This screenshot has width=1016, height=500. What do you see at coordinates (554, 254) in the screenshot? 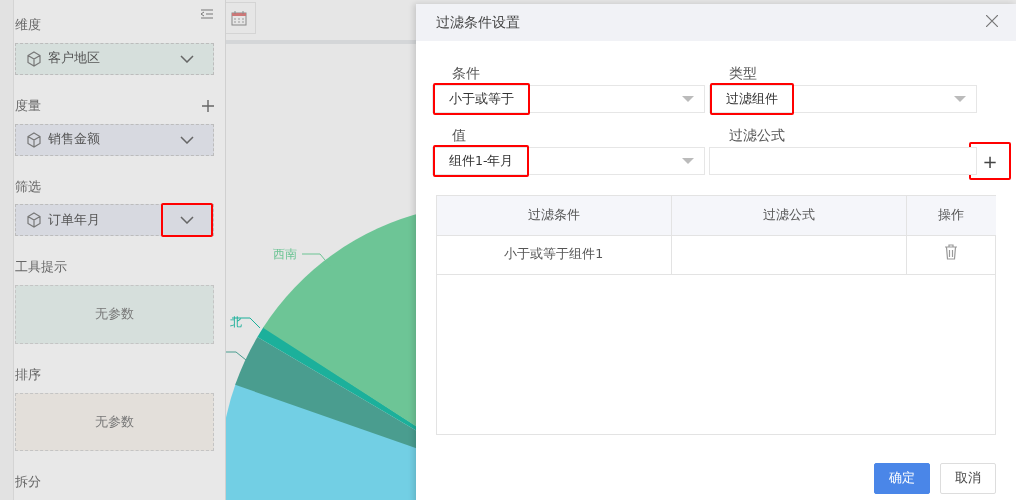
I see `table-cell: 小于或等于组件1` at bounding box center [554, 254].